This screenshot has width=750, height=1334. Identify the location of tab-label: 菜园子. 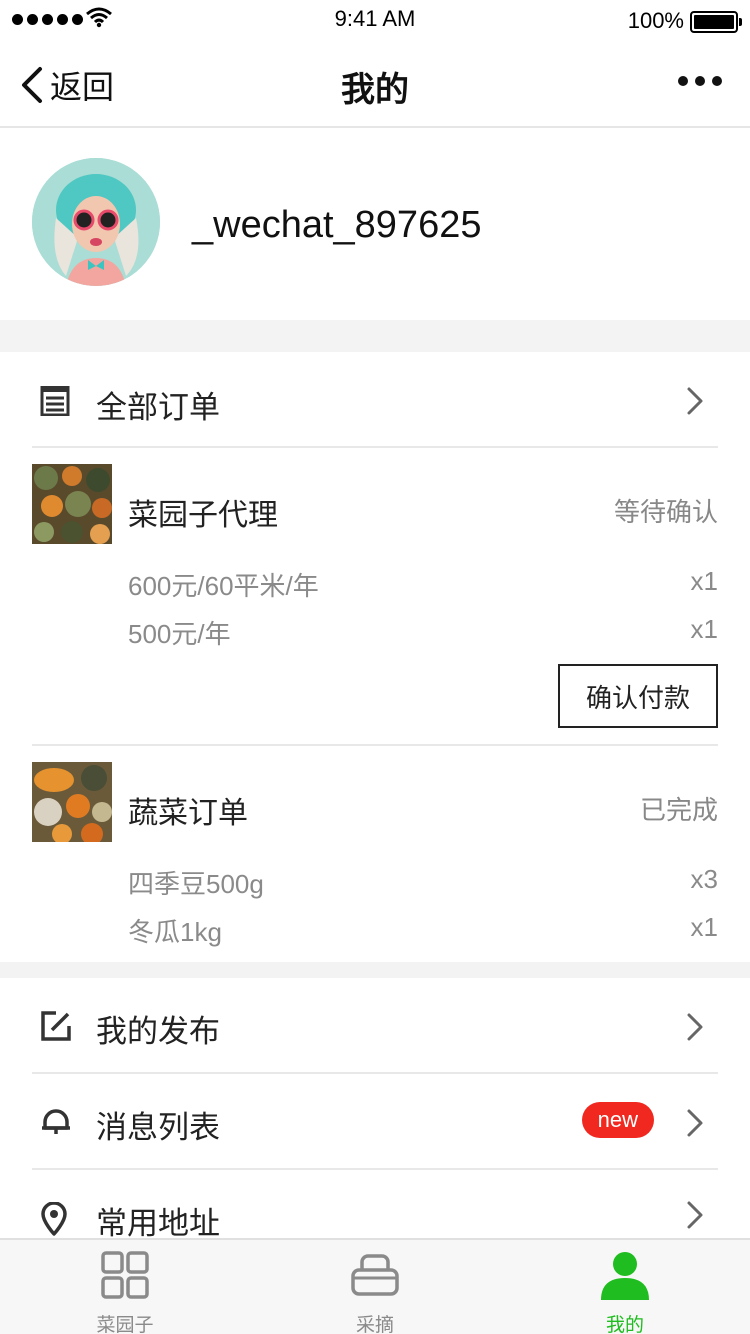
(125, 1324).